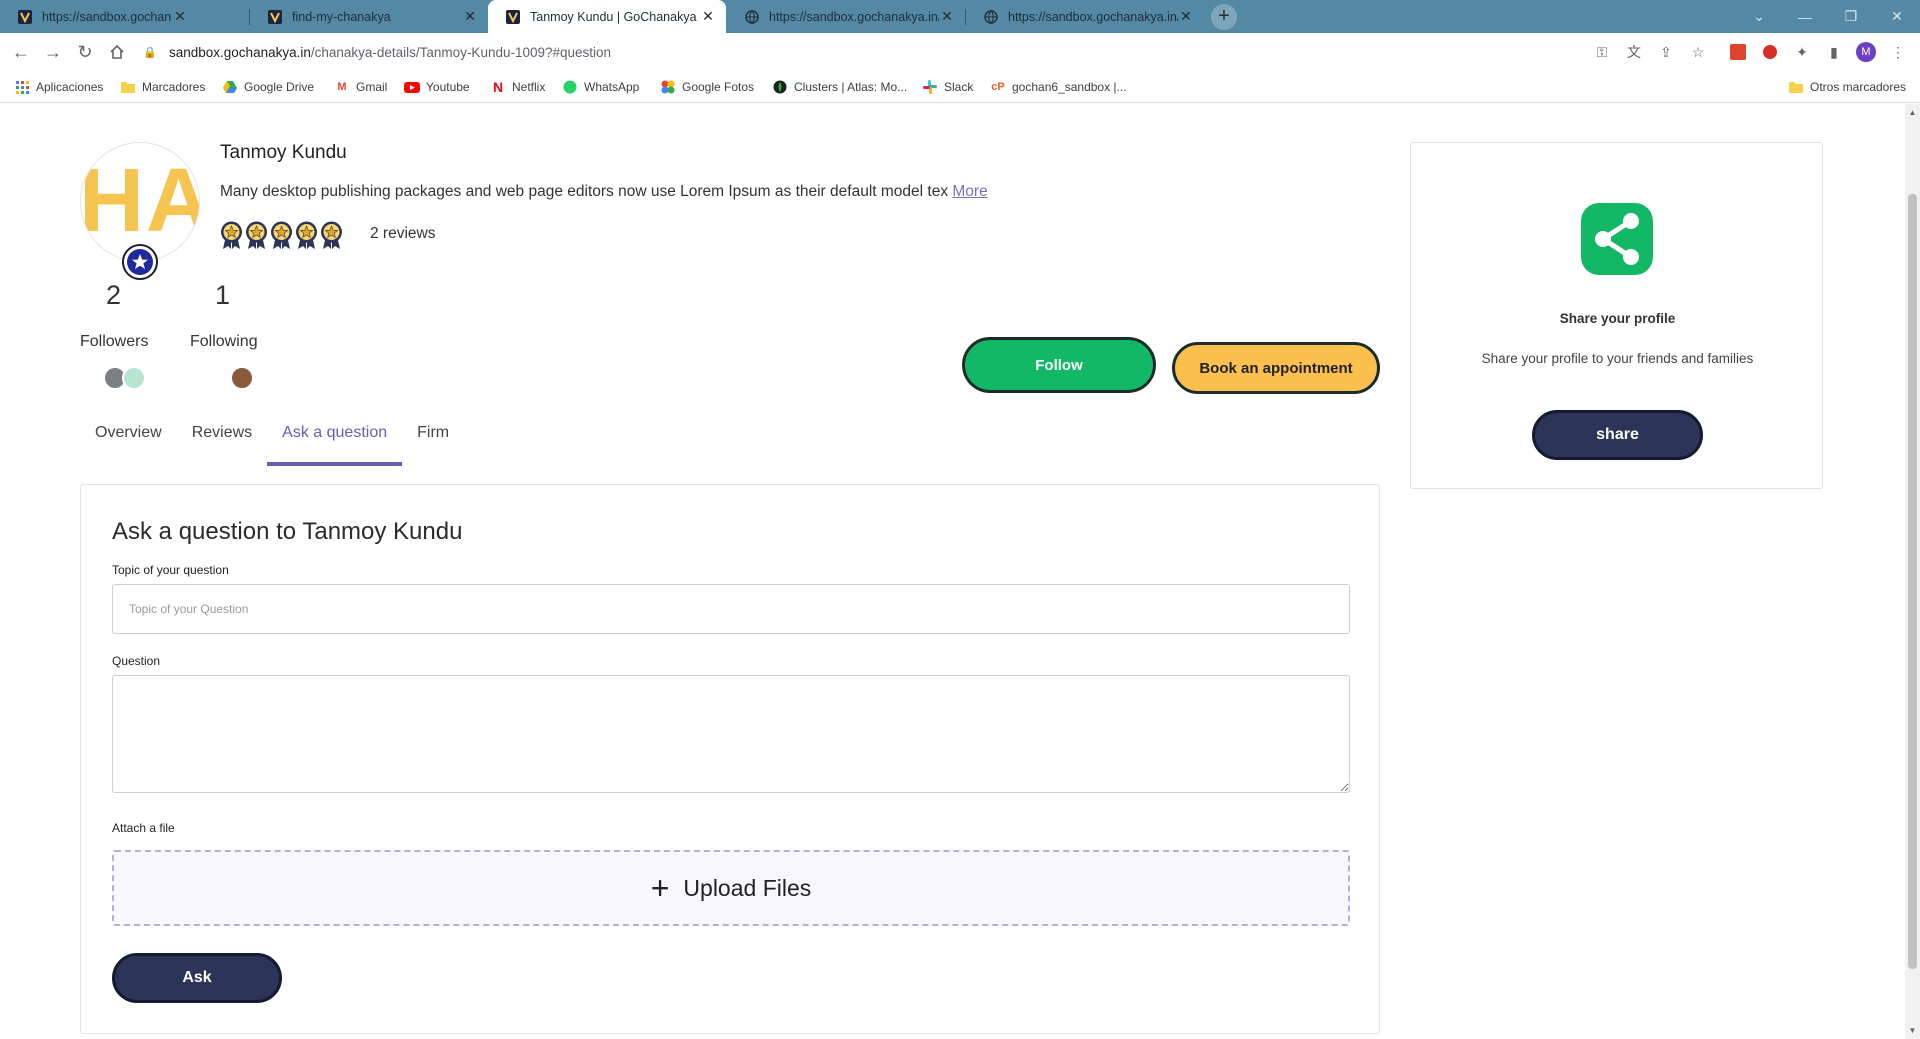  What do you see at coordinates (134, 378) in the screenshot?
I see `follower-avatar` at bounding box center [134, 378].